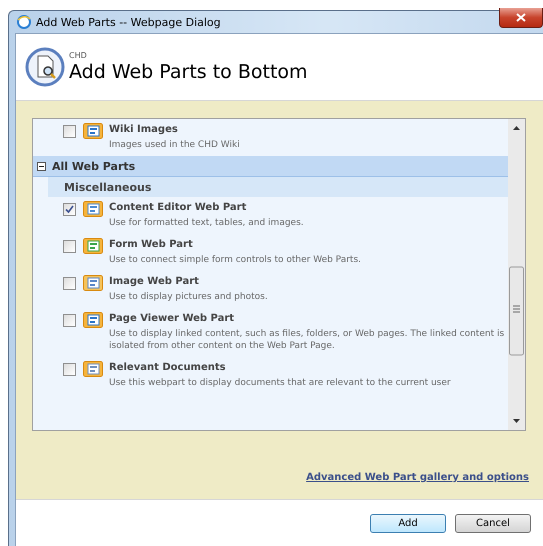 This screenshot has height=546, width=543. I want to click on dialog-button: Cancel, so click(493, 523).